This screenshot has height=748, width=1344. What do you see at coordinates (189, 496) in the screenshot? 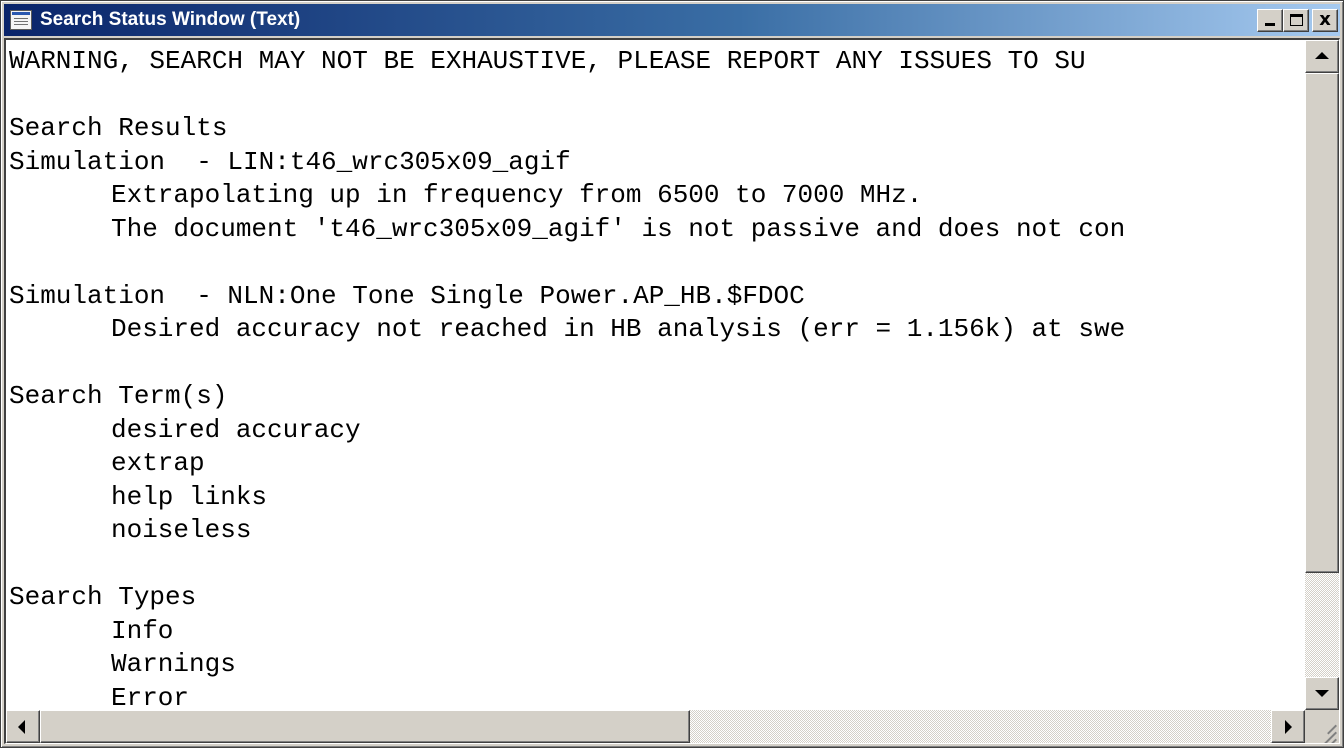
I see `search-term-item: help links` at bounding box center [189, 496].